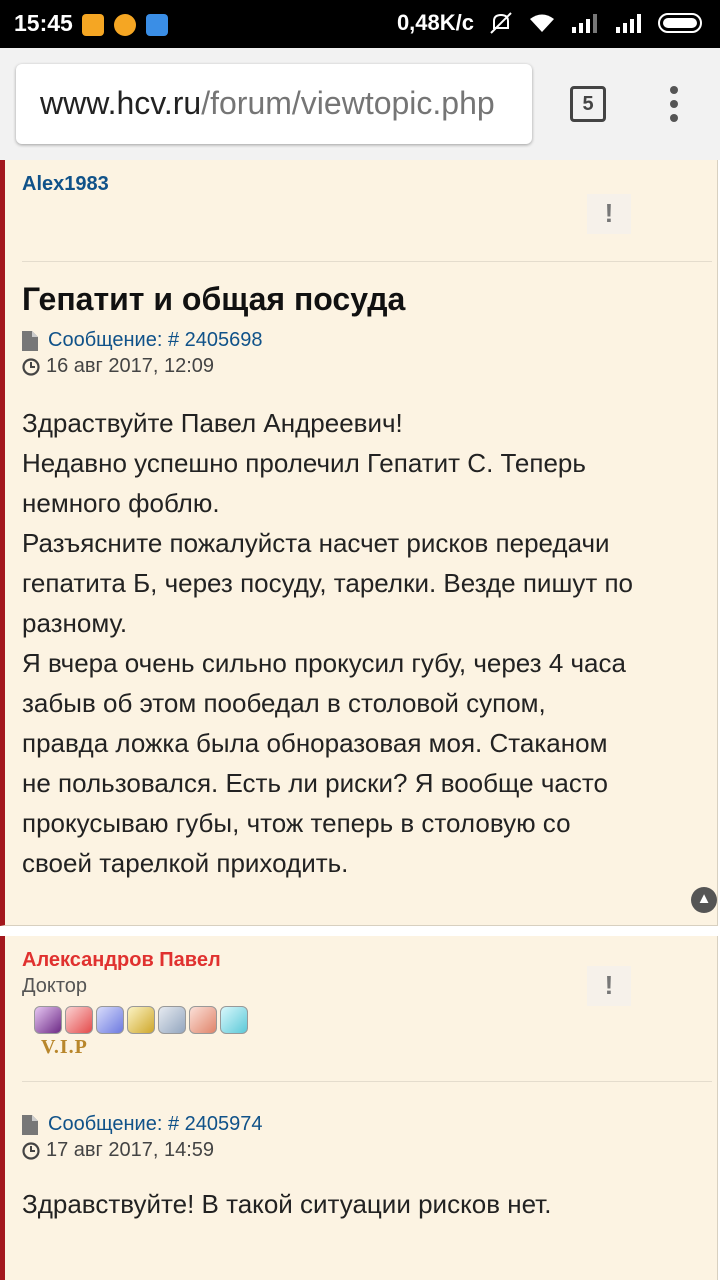  Describe the element at coordinates (212, 423) in the screenshot. I see `post-body-line: Здраствуйте Павел Андреевич!` at that location.